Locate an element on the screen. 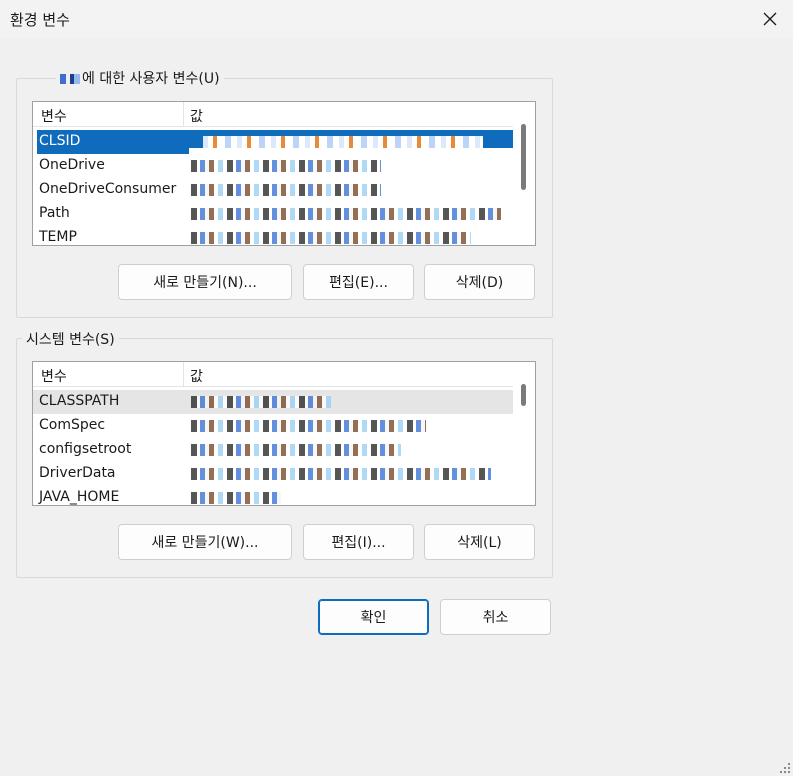 The height and width of the screenshot is (776, 793). system-variables-label: 시스템 변수(S) is located at coordinates (70, 339).